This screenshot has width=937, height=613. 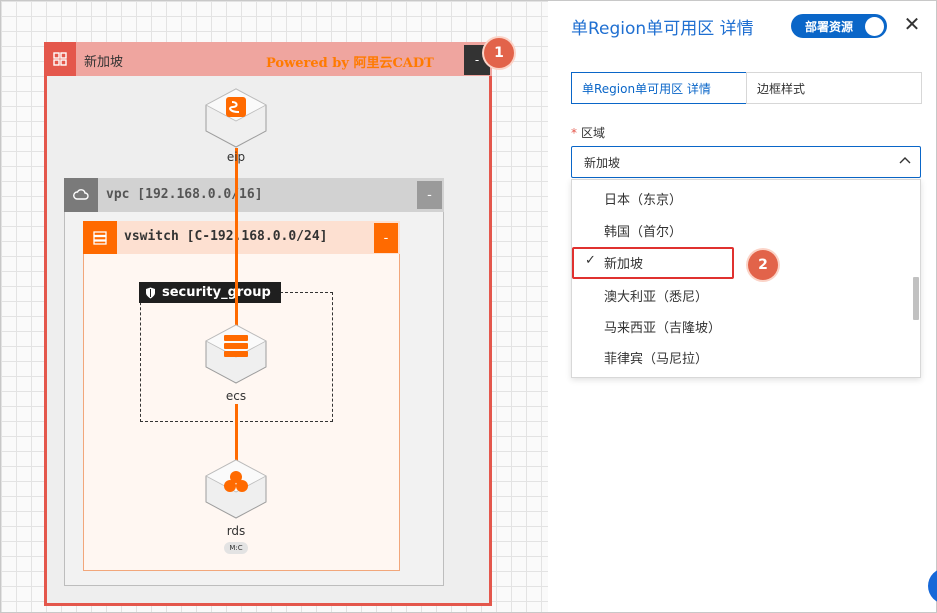 I want to click on region-field-label: * 区域, so click(x=588, y=132).